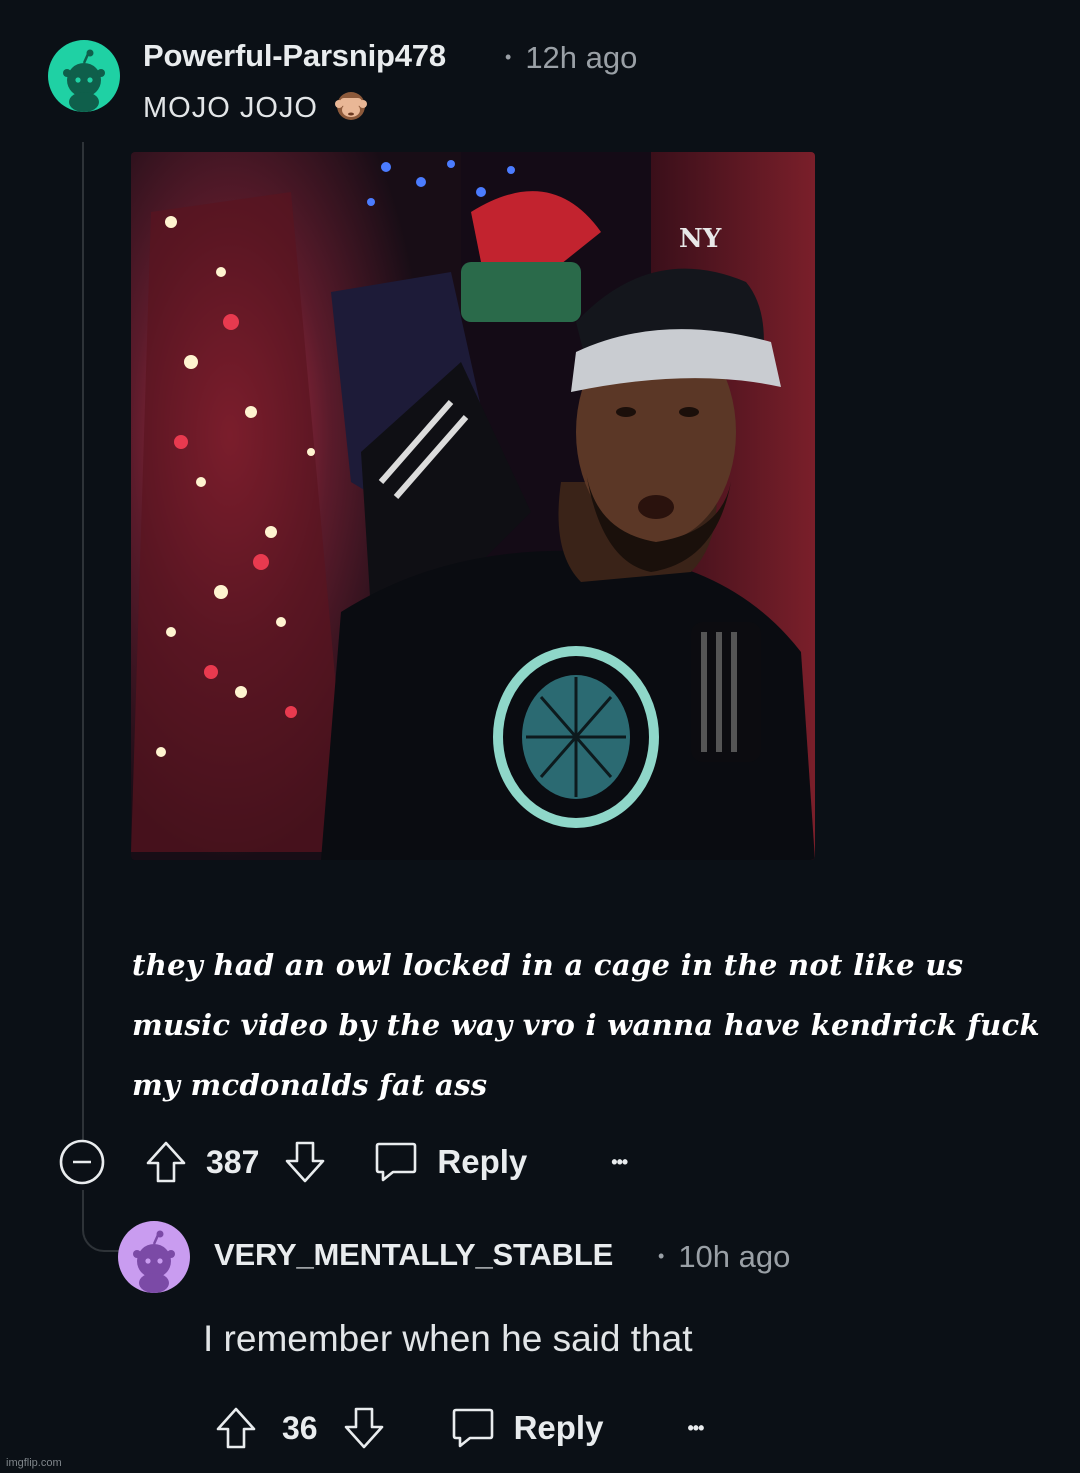 The image size is (1080, 1473). I want to click on vote-count: 387, so click(233, 1161).